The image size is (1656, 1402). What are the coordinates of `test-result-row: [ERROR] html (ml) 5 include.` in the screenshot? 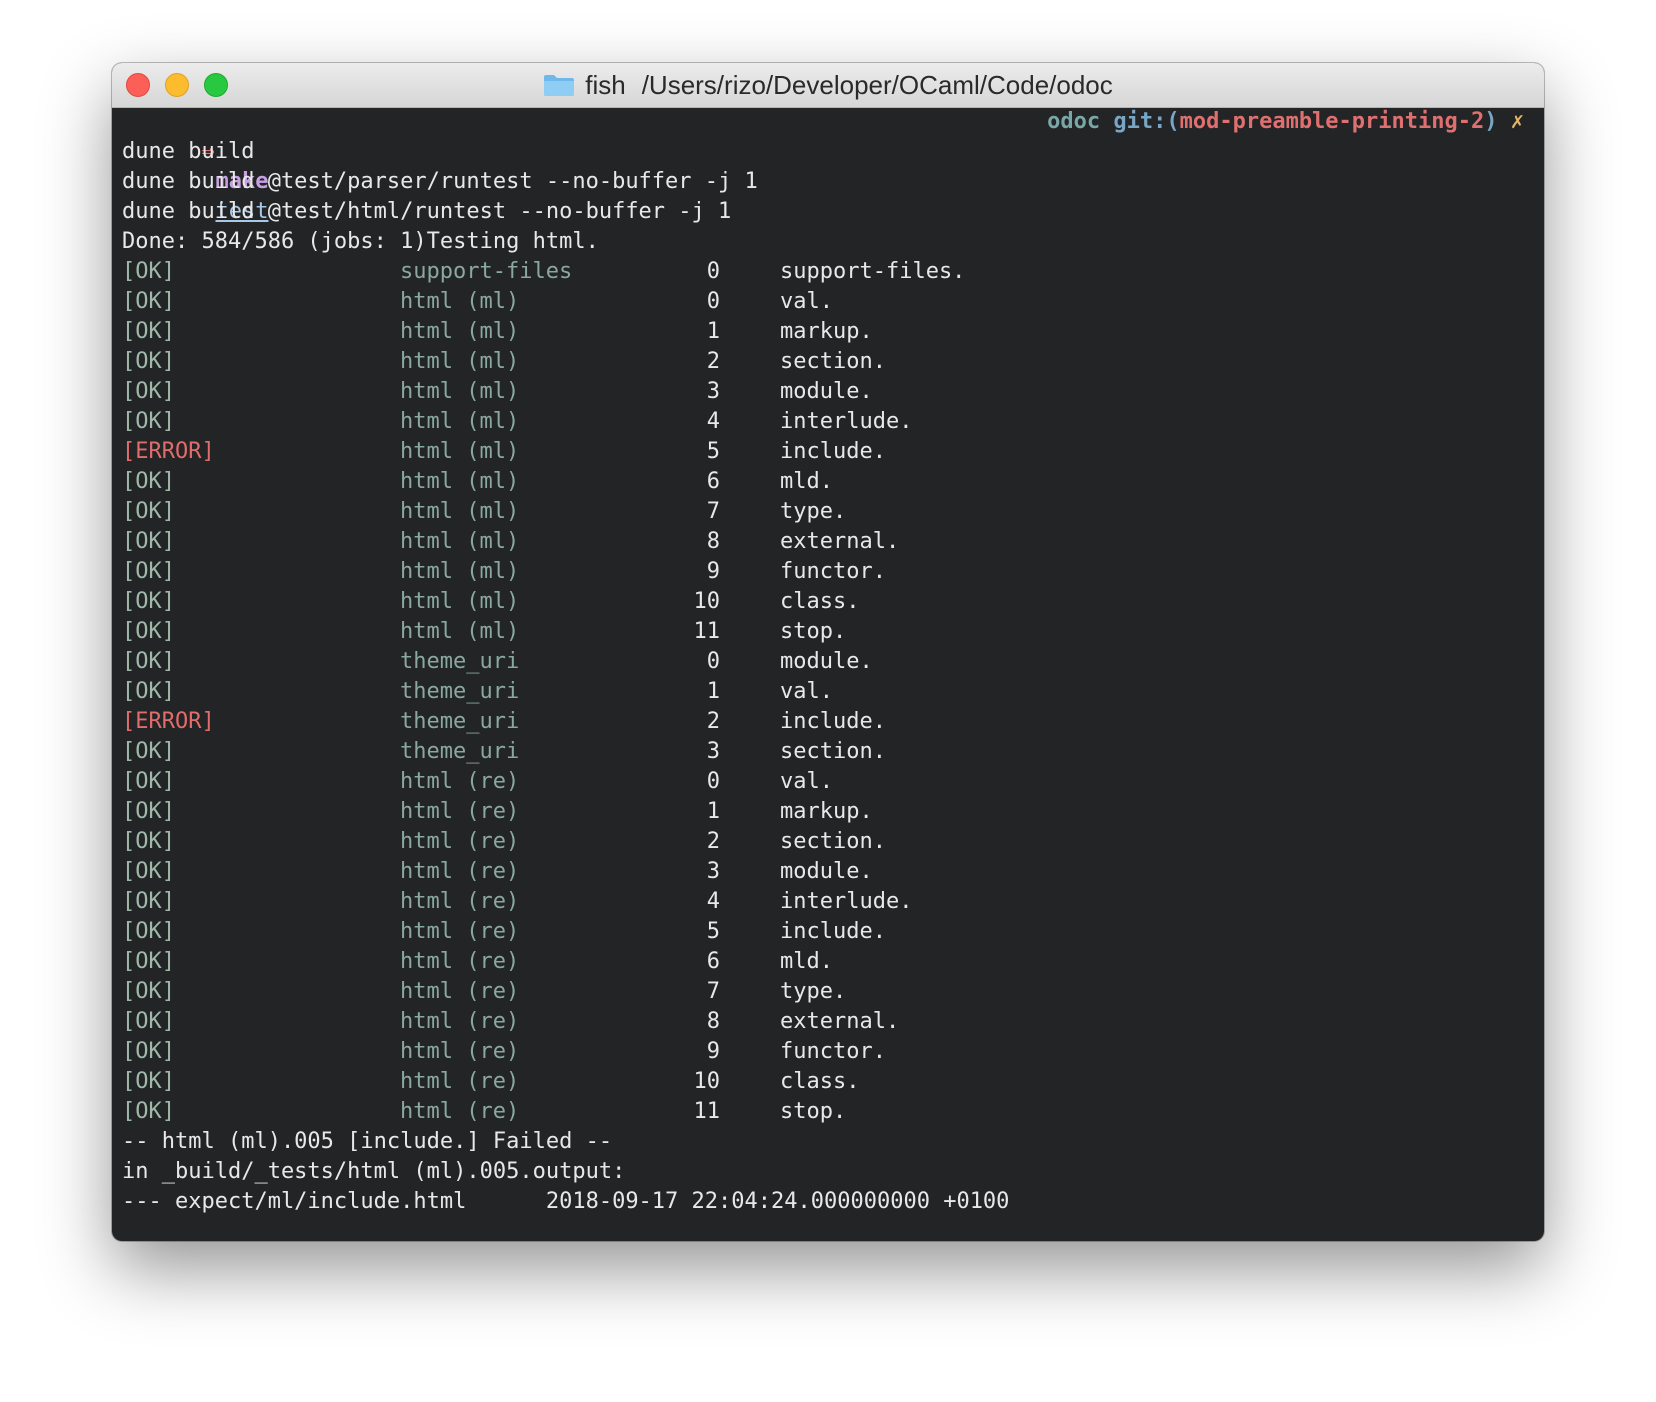 It's located at (828, 452).